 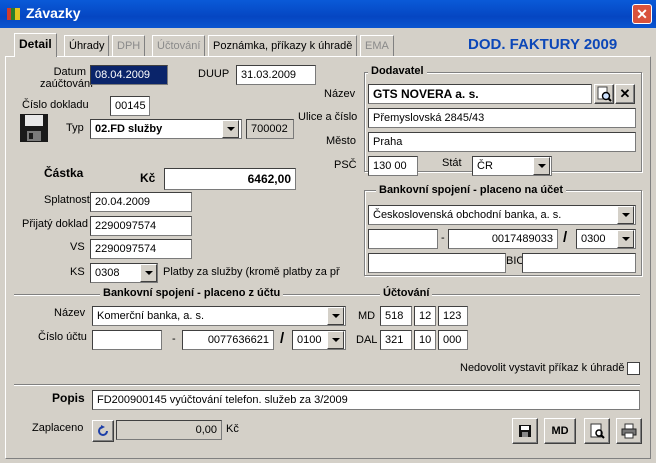 I want to click on md-label: MD, so click(x=367, y=316).